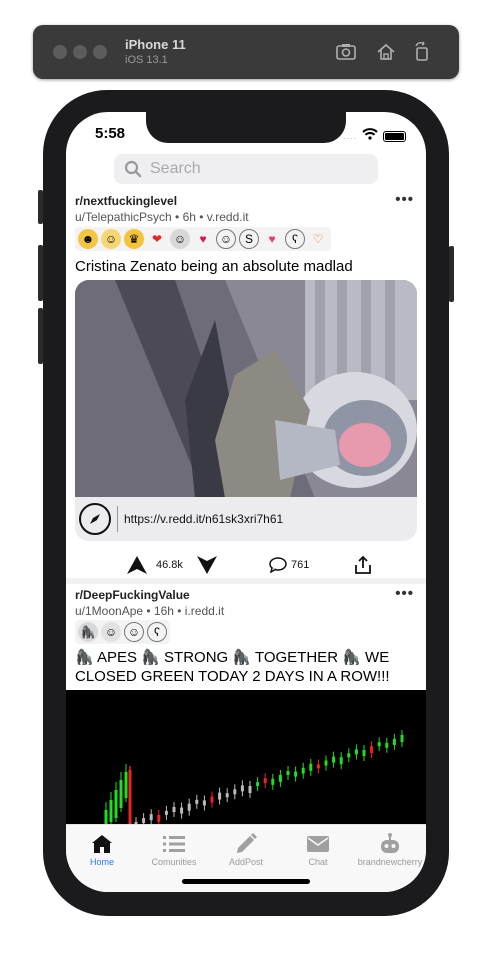 The width and height of the screenshot is (492, 958). I want to click on notch, so click(246, 127).